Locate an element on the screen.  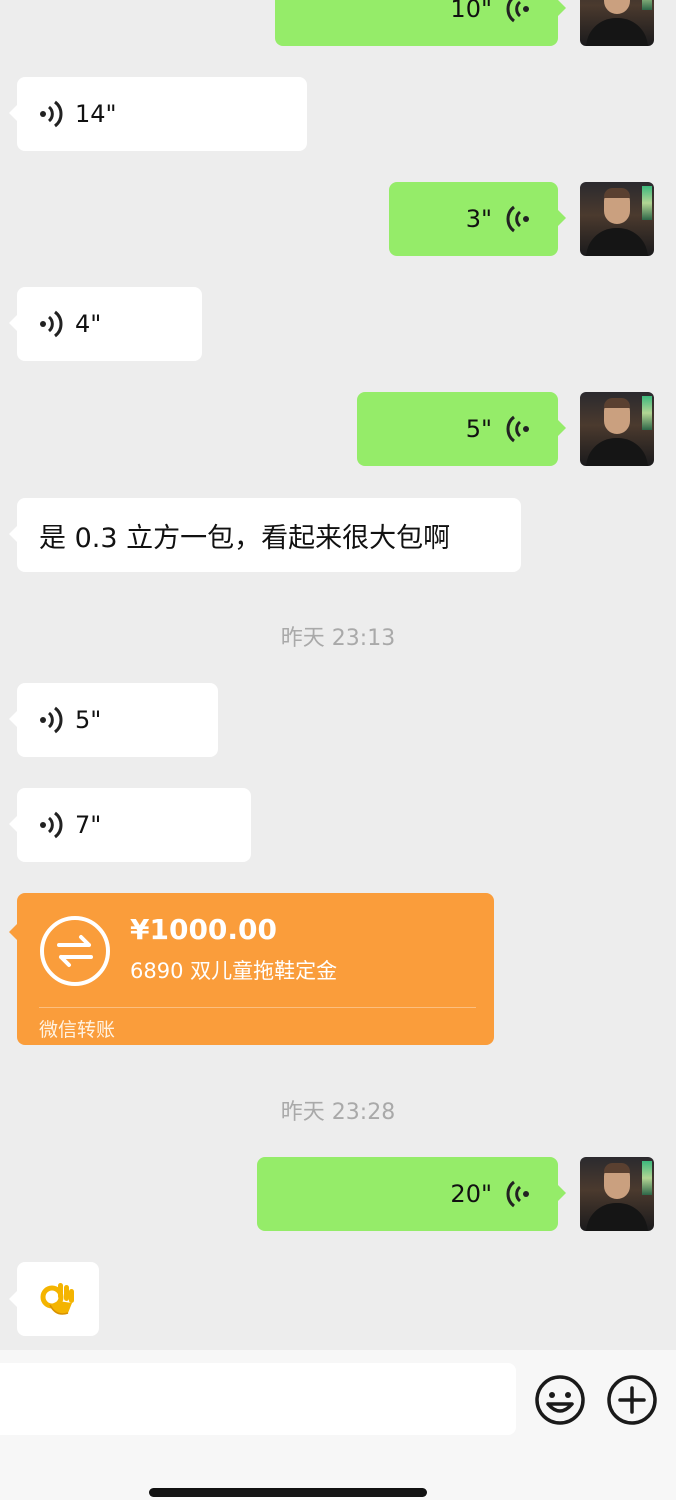
plus-icon is located at coordinates (632, 1400).